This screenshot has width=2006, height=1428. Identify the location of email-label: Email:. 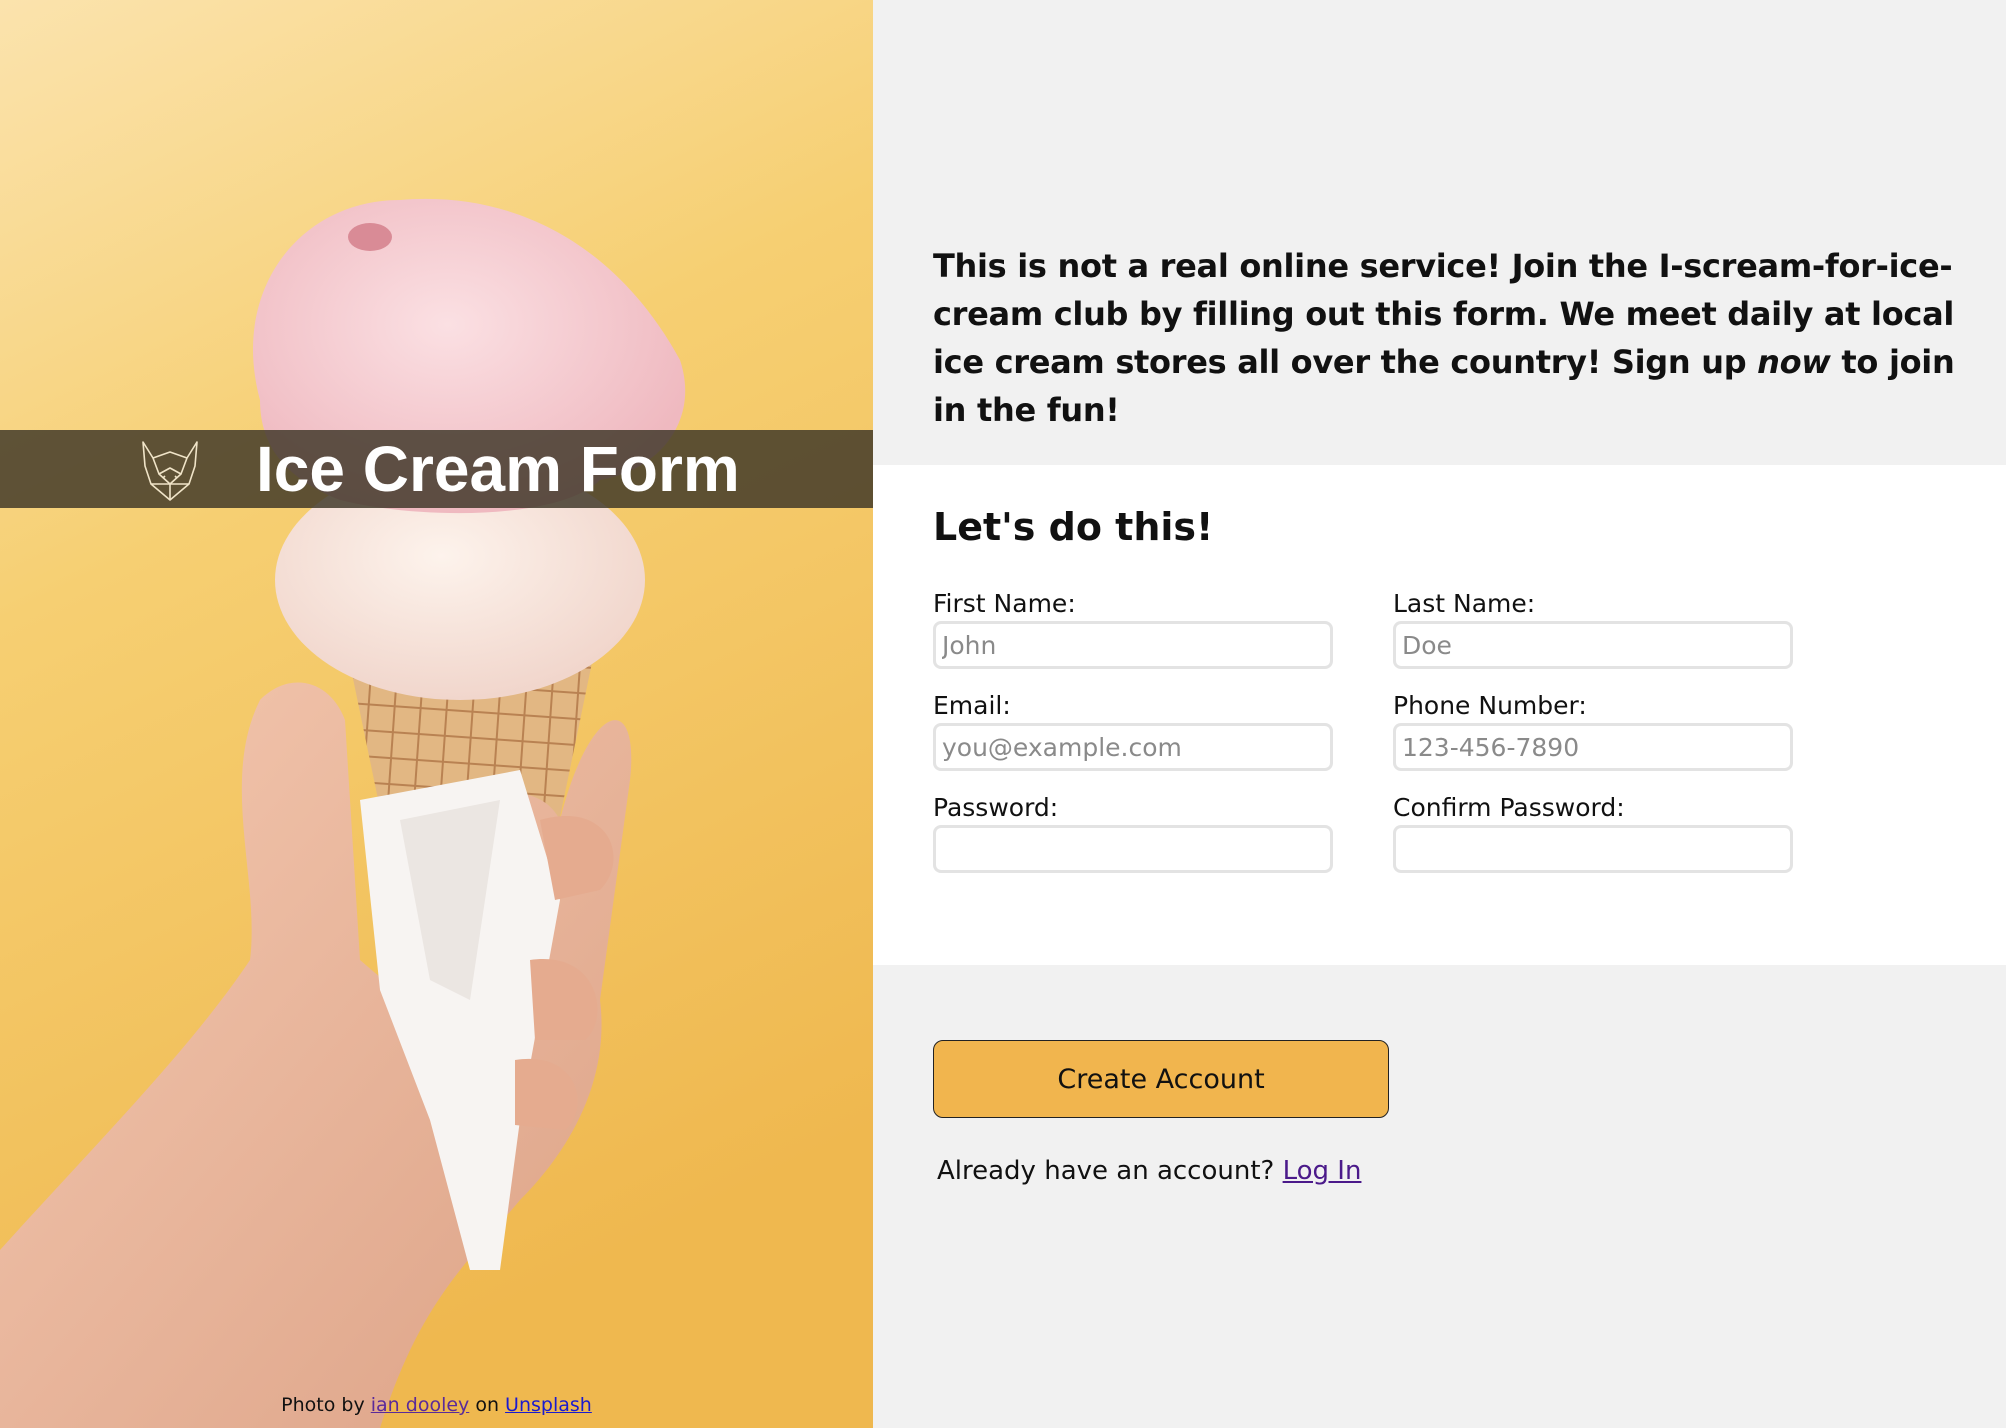
(972, 705).